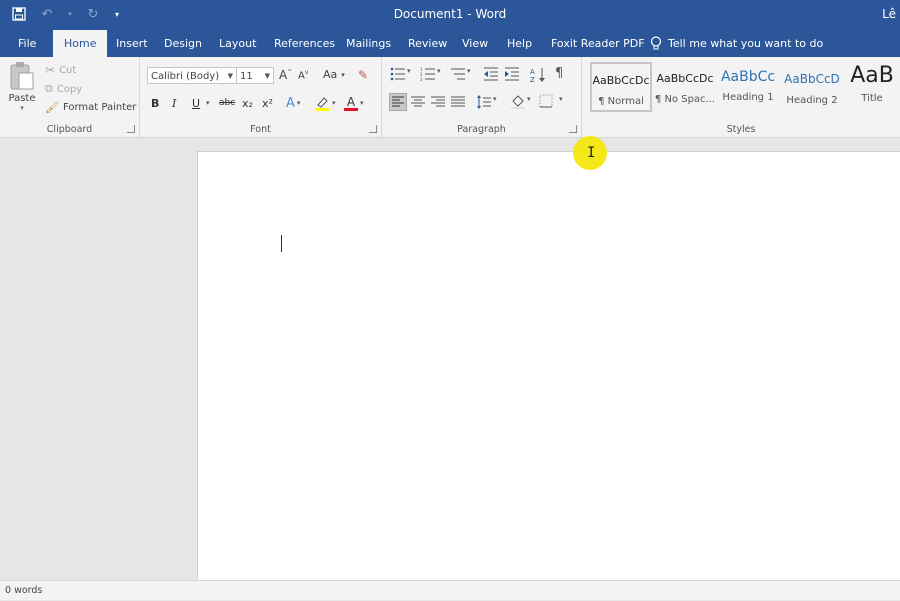 The height and width of the screenshot is (601, 900). What do you see at coordinates (748, 77) in the screenshot?
I see `style-sample: AaBbCc` at bounding box center [748, 77].